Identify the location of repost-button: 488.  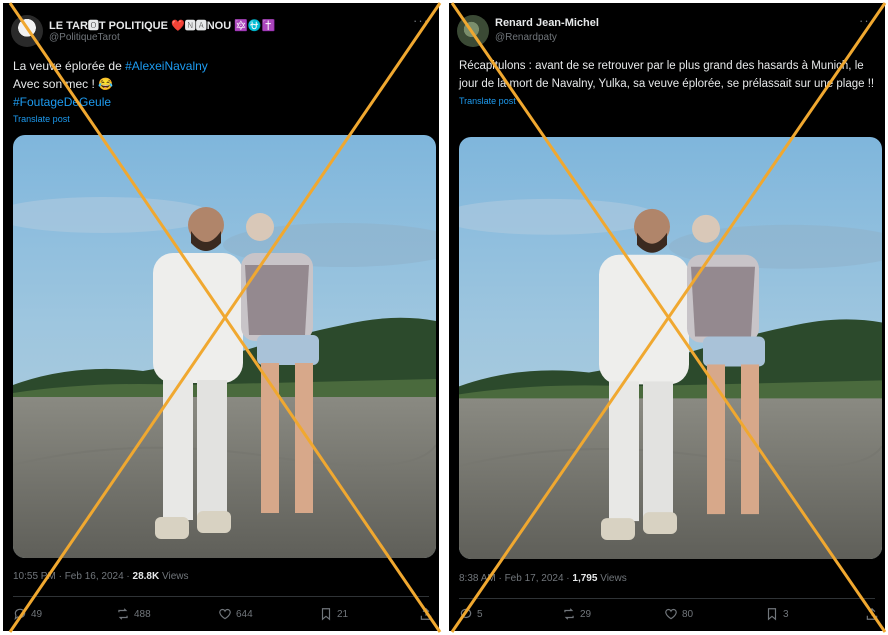
(133, 614).